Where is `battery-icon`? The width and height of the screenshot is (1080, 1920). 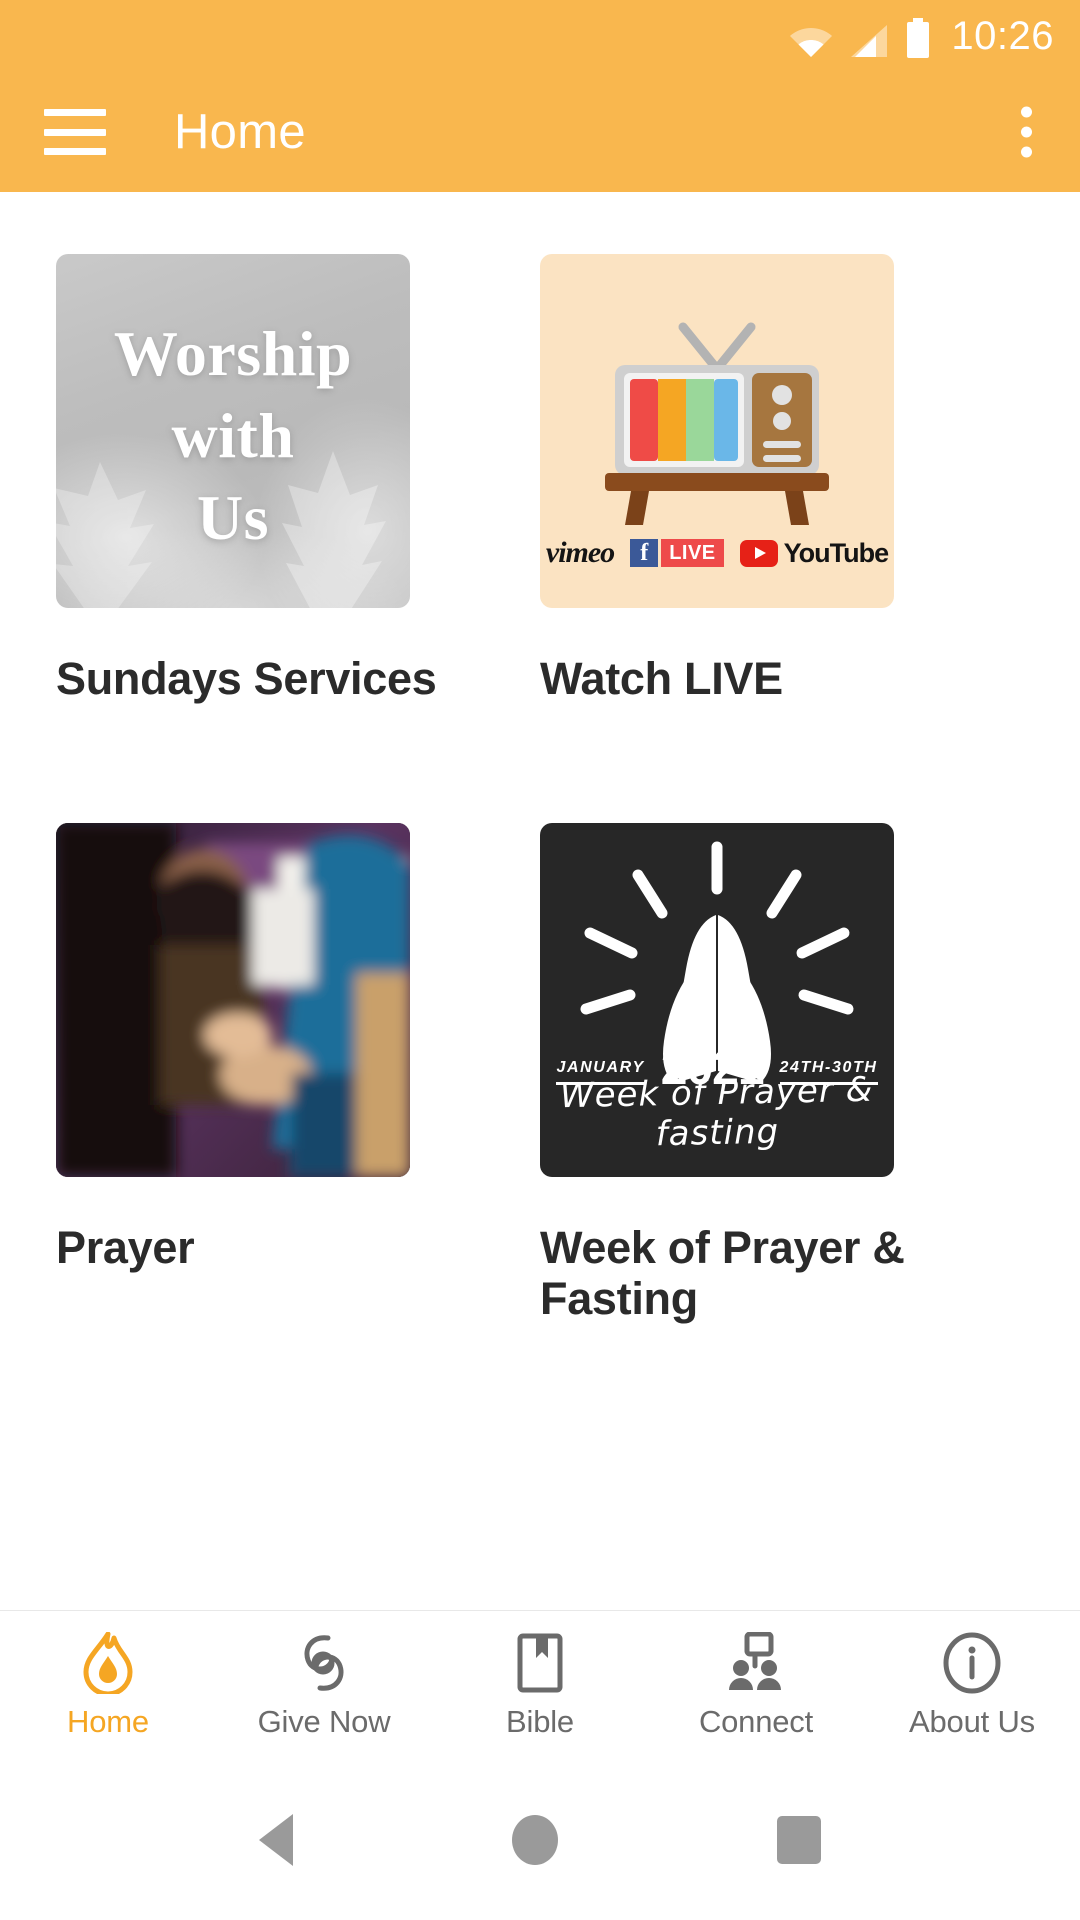
battery-icon is located at coordinates (918, 38).